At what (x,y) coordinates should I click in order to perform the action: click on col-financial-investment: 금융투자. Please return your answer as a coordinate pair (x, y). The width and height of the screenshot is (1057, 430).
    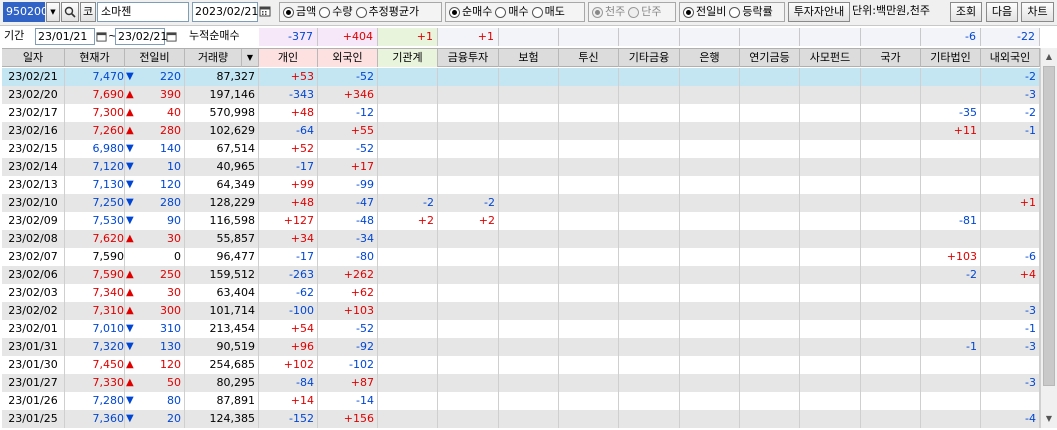
    Looking at the image, I should click on (468, 58).